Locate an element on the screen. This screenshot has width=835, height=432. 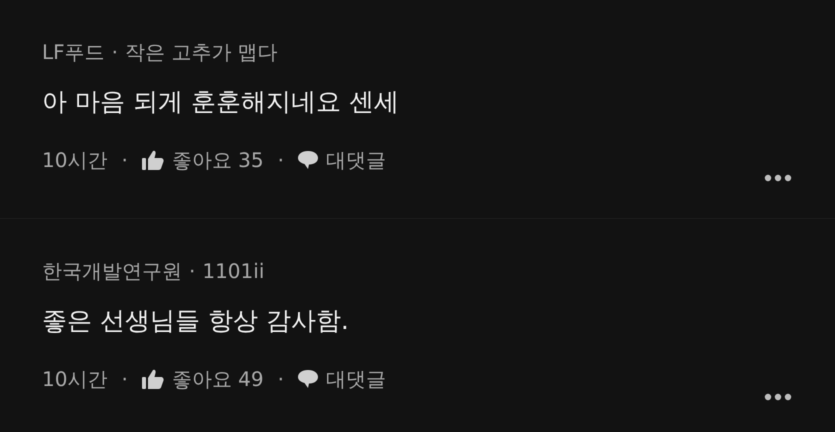
comment-text: 좋은 선생님들 항상 감사함. is located at coordinates (196, 321).